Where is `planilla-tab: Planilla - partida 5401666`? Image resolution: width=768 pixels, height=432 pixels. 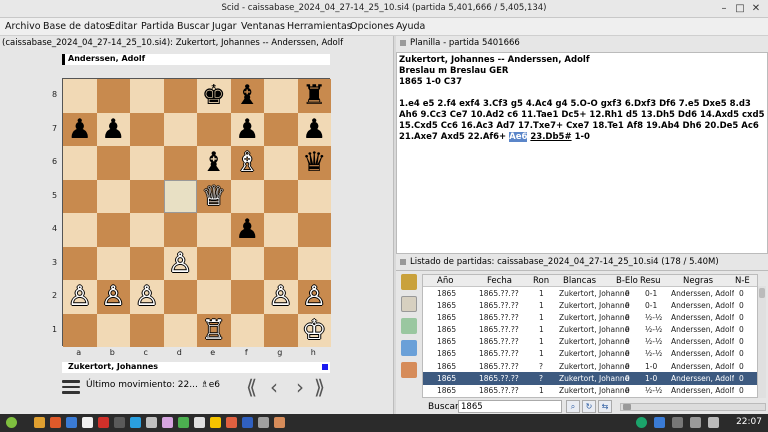
planilla-tab: Planilla - partida 5401666 is located at coordinates (580, 45).